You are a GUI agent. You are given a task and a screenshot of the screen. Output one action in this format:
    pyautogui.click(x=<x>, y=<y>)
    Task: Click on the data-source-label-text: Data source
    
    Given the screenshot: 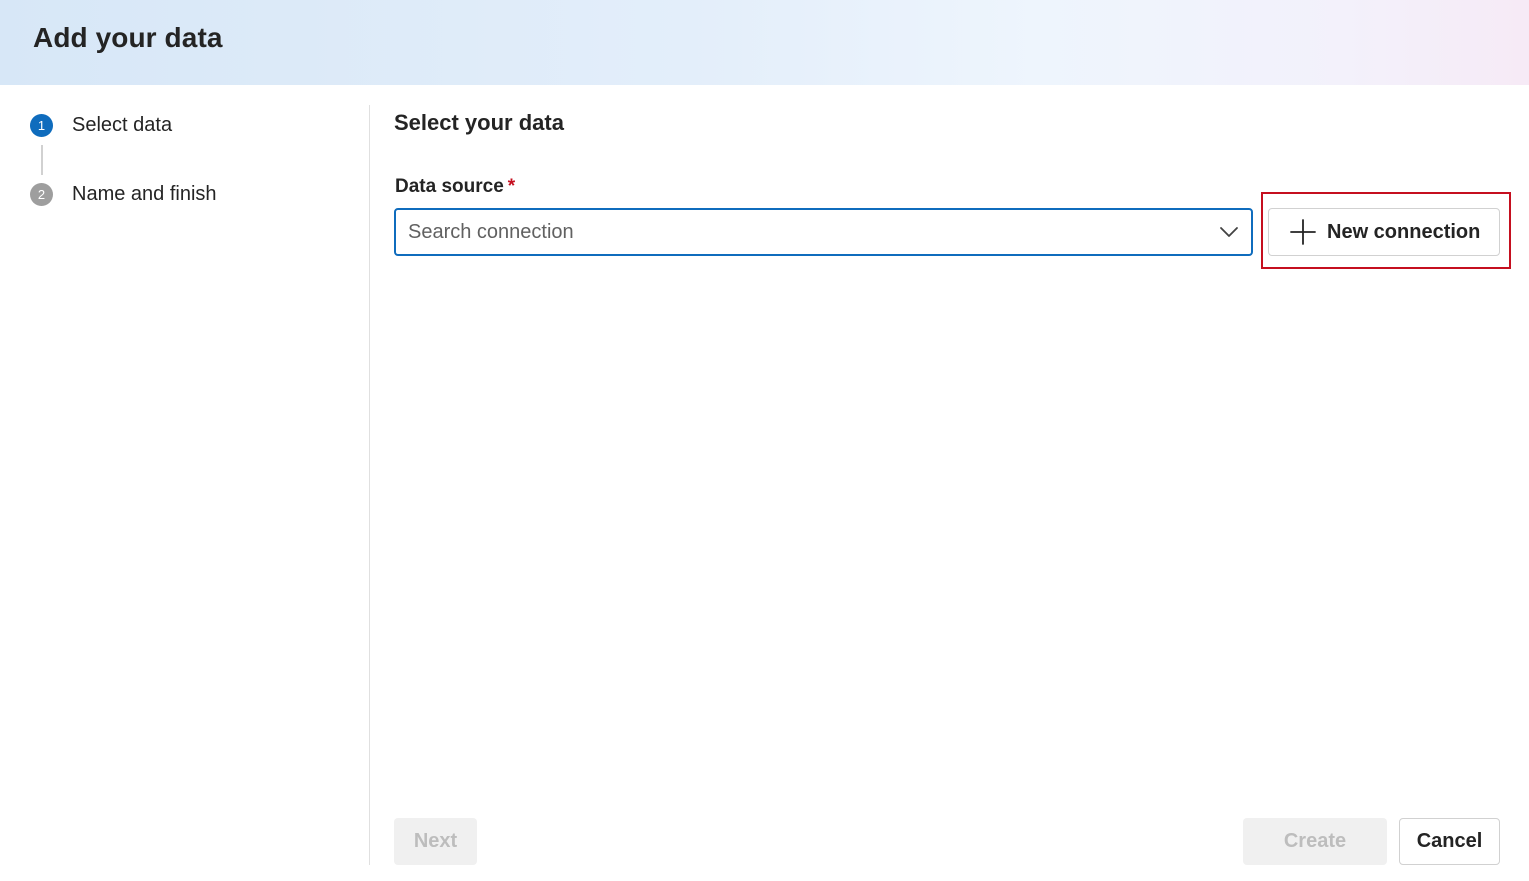 What is the action you would take?
    pyautogui.click(x=449, y=186)
    